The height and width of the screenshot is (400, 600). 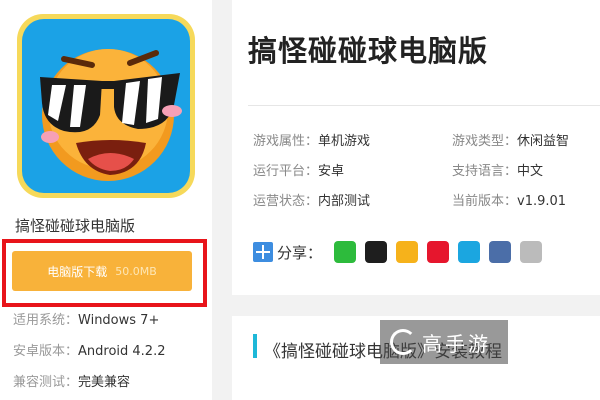 What do you see at coordinates (75, 226) in the screenshot?
I see `app-name: 搞怪碰碰球电脑版` at bounding box center [75, 226].